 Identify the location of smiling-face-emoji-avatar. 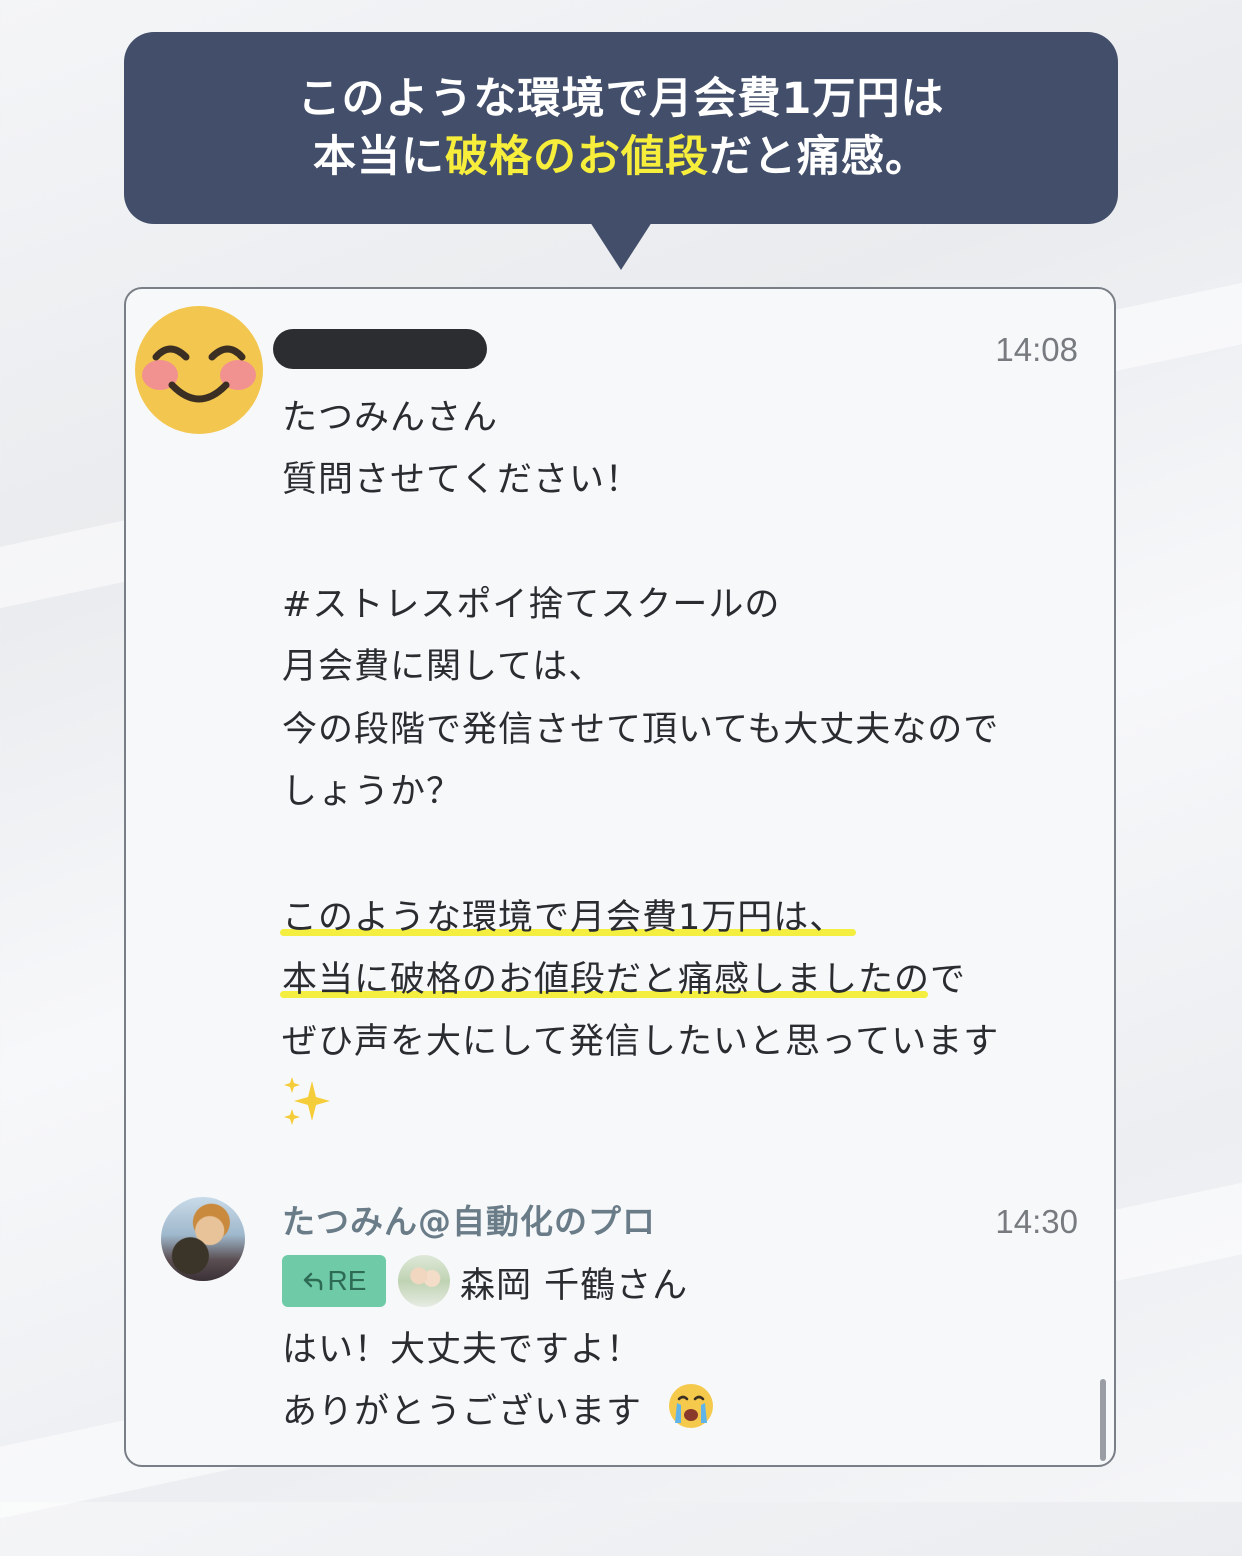
(199, 370).